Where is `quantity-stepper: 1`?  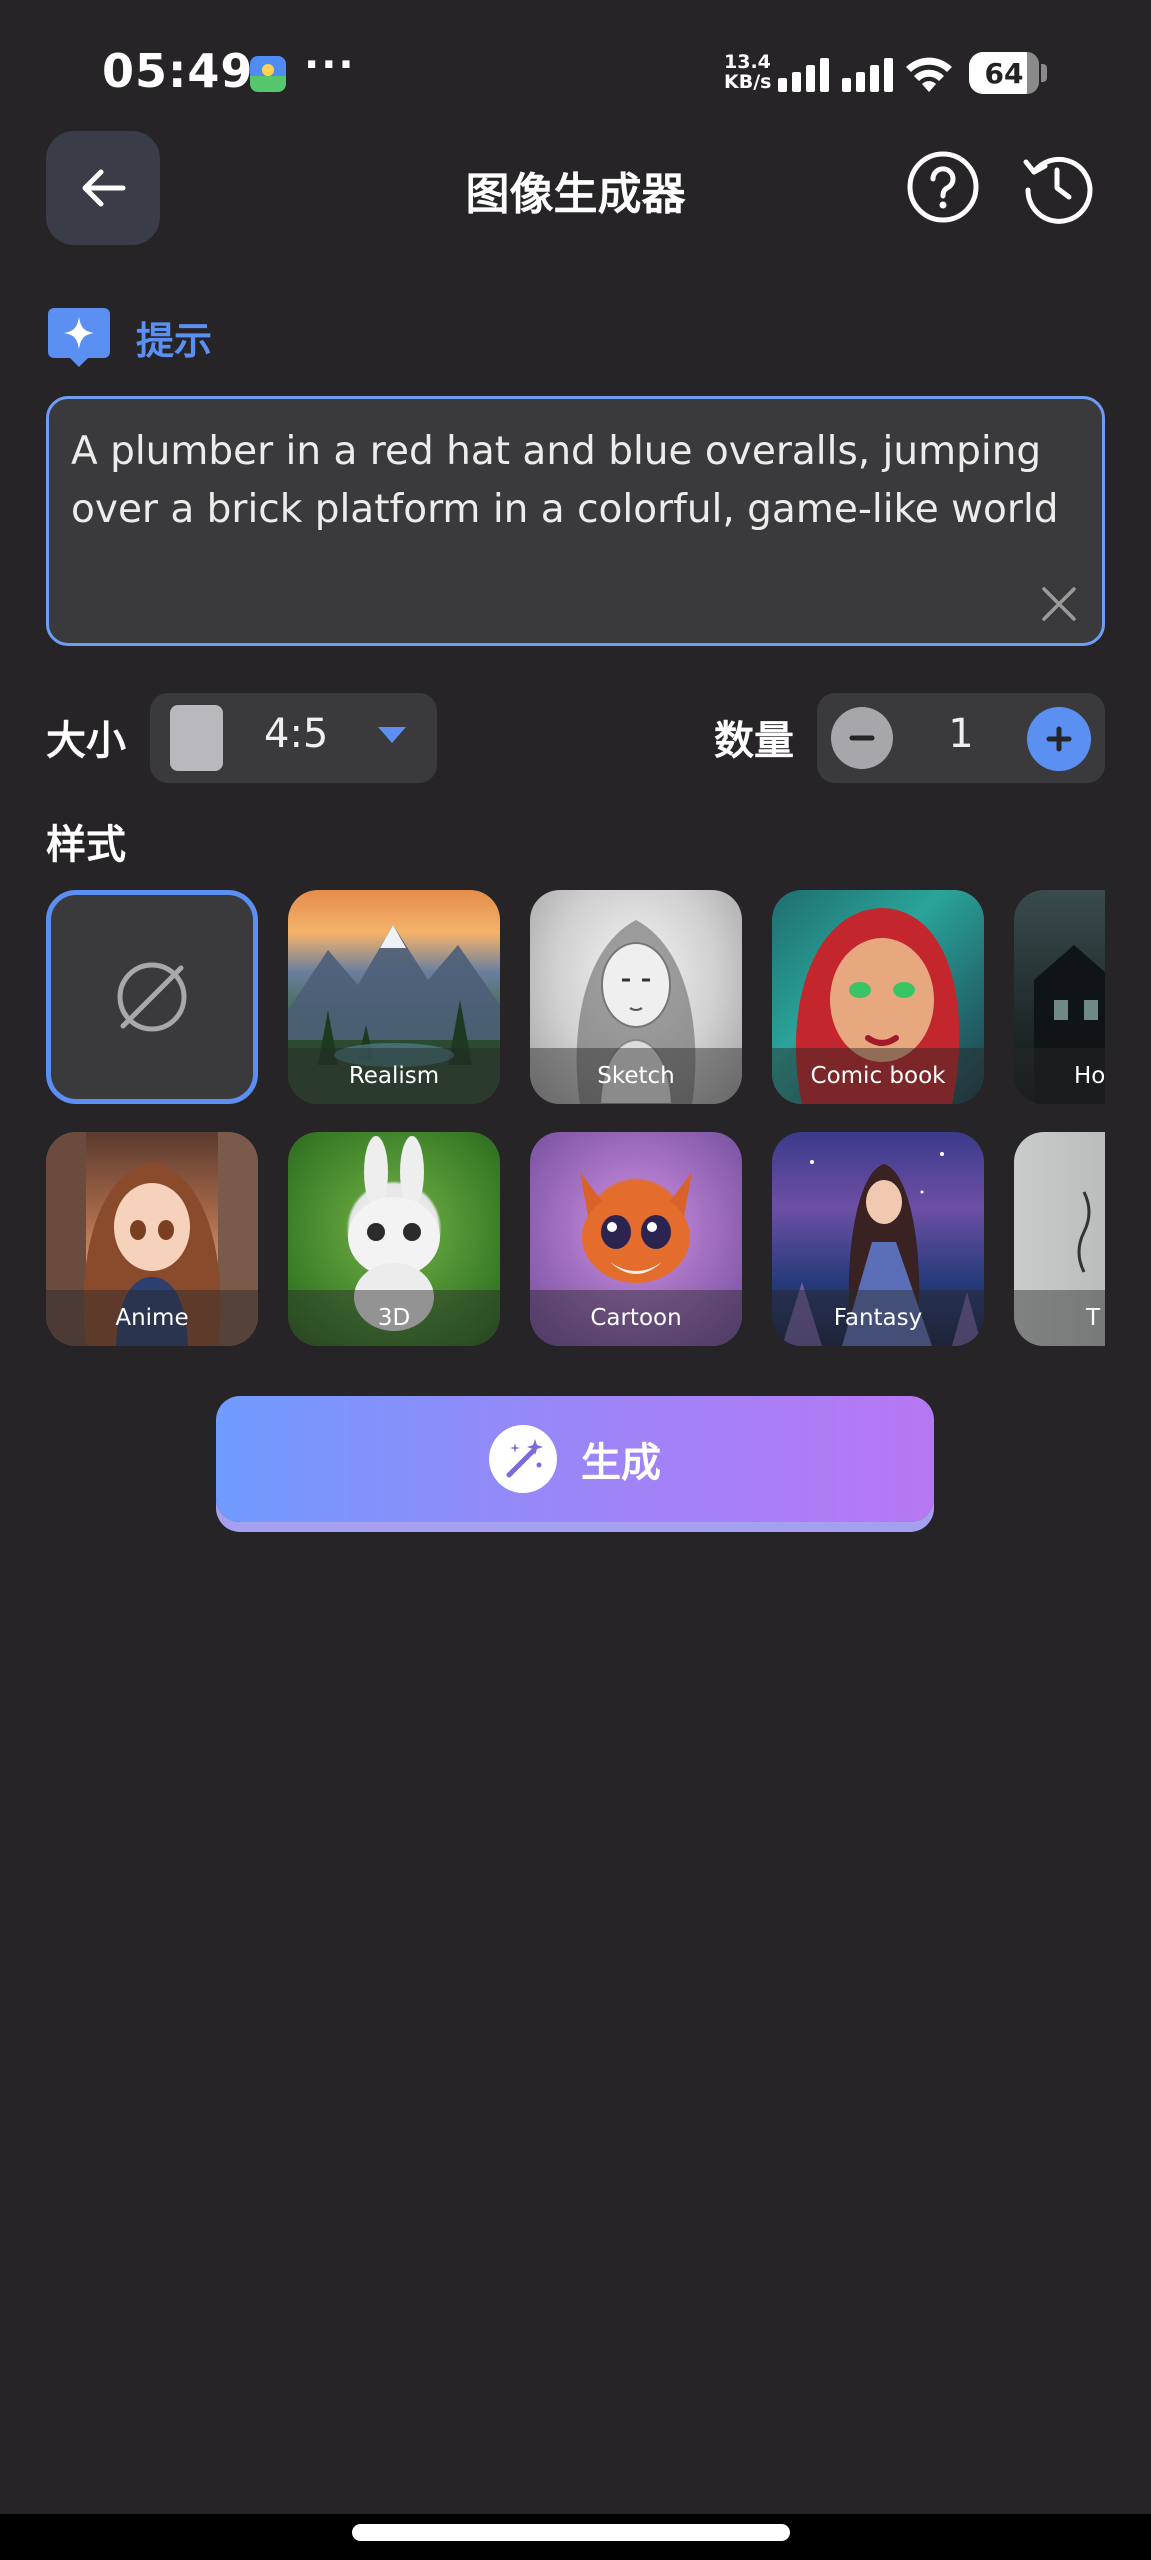
quantity-stepper: 1 is located at coordinates (961, 738).